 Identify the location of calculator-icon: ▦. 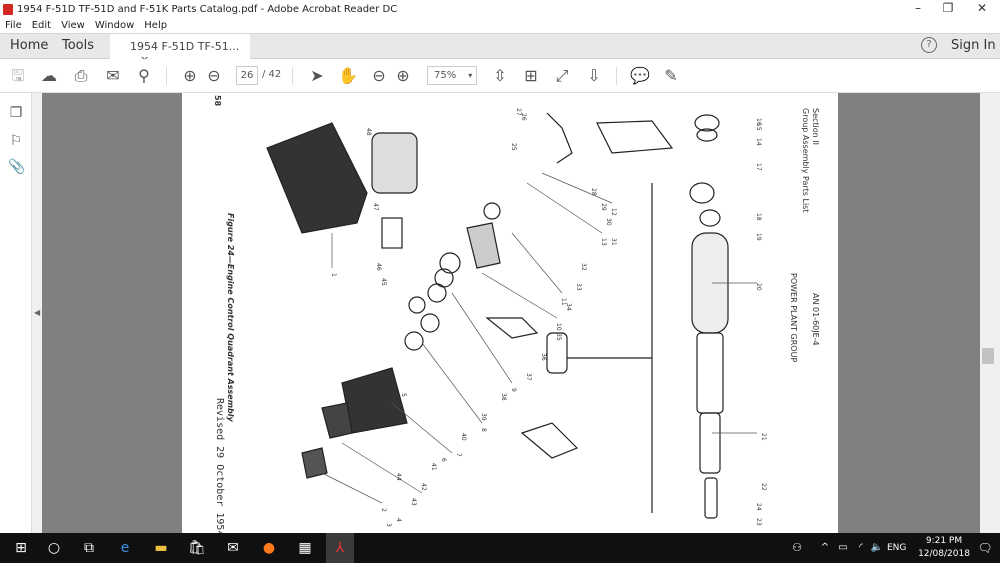
(305, 548).